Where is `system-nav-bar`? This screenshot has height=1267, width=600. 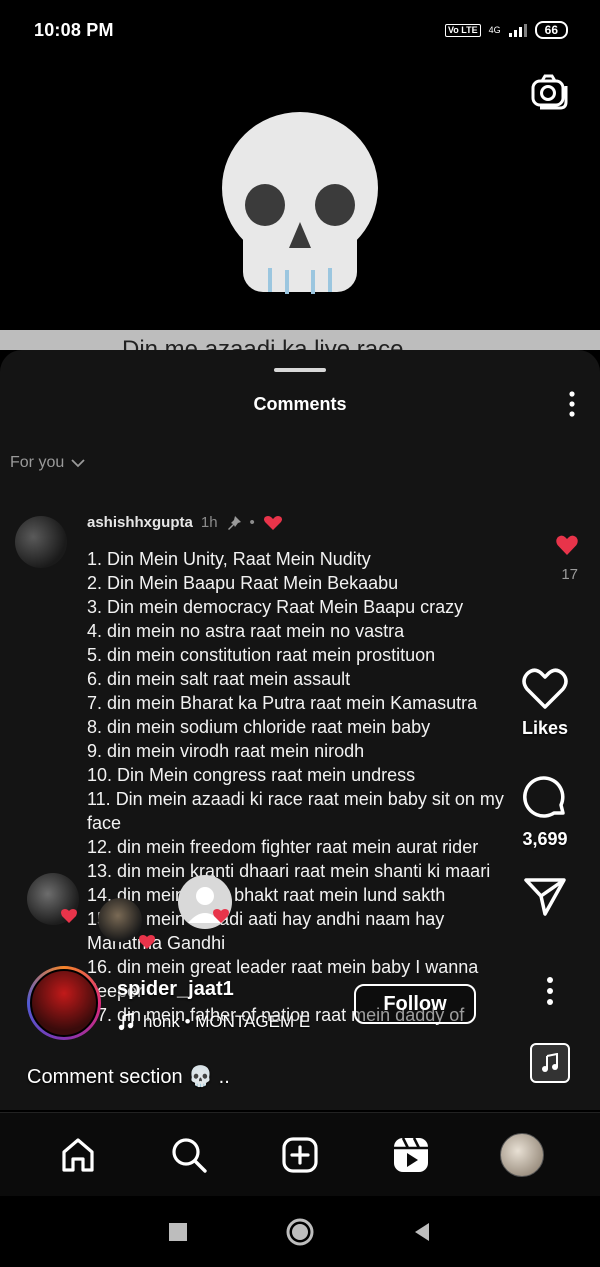 system-nav-bar is located at coordinates (300, 1231).